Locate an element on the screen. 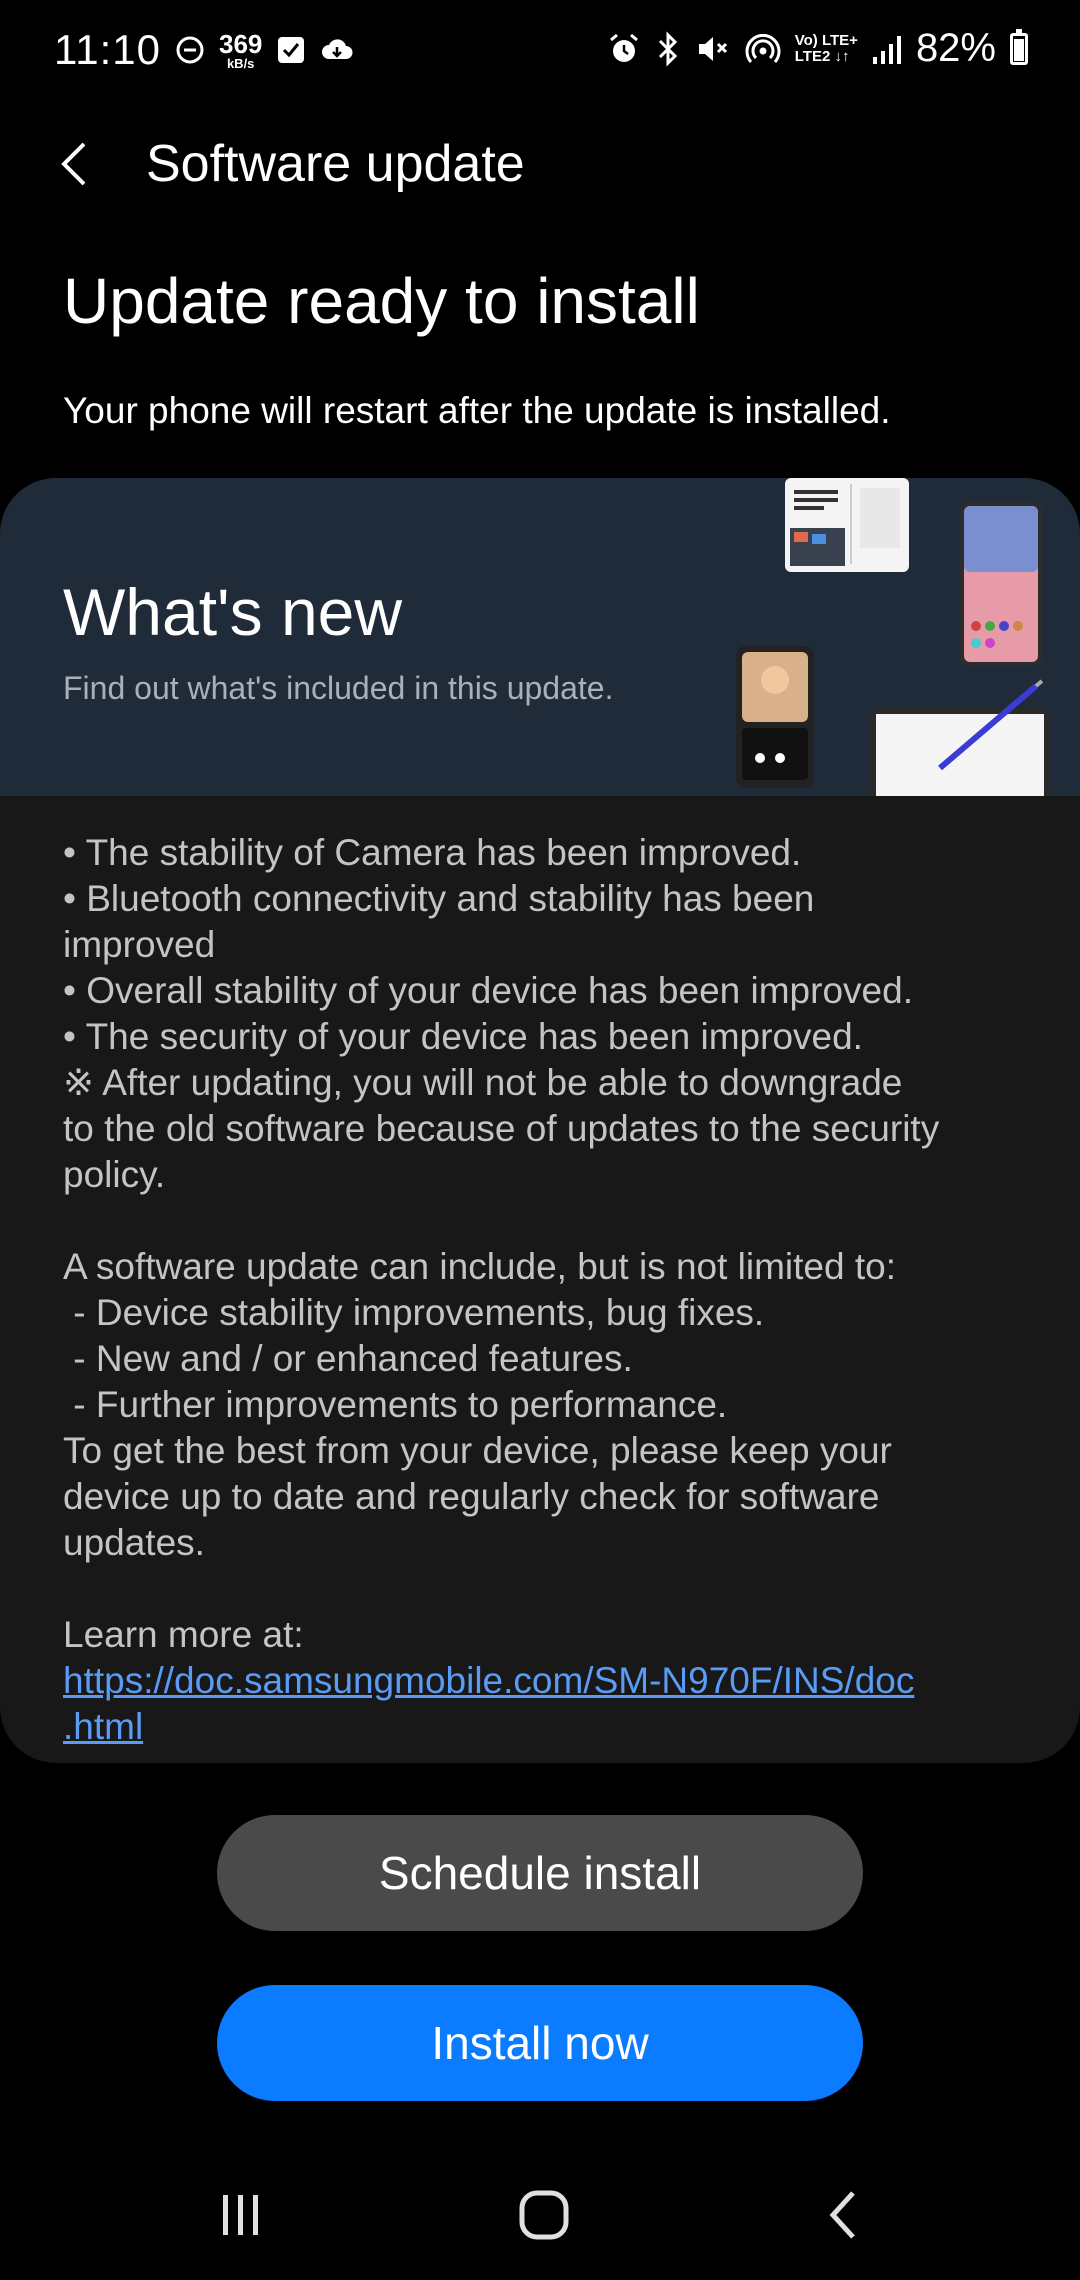 The width and height of the screenshot is (1080, 2280). network-speed-unit: kB/s is located at coordinates (240, 63).